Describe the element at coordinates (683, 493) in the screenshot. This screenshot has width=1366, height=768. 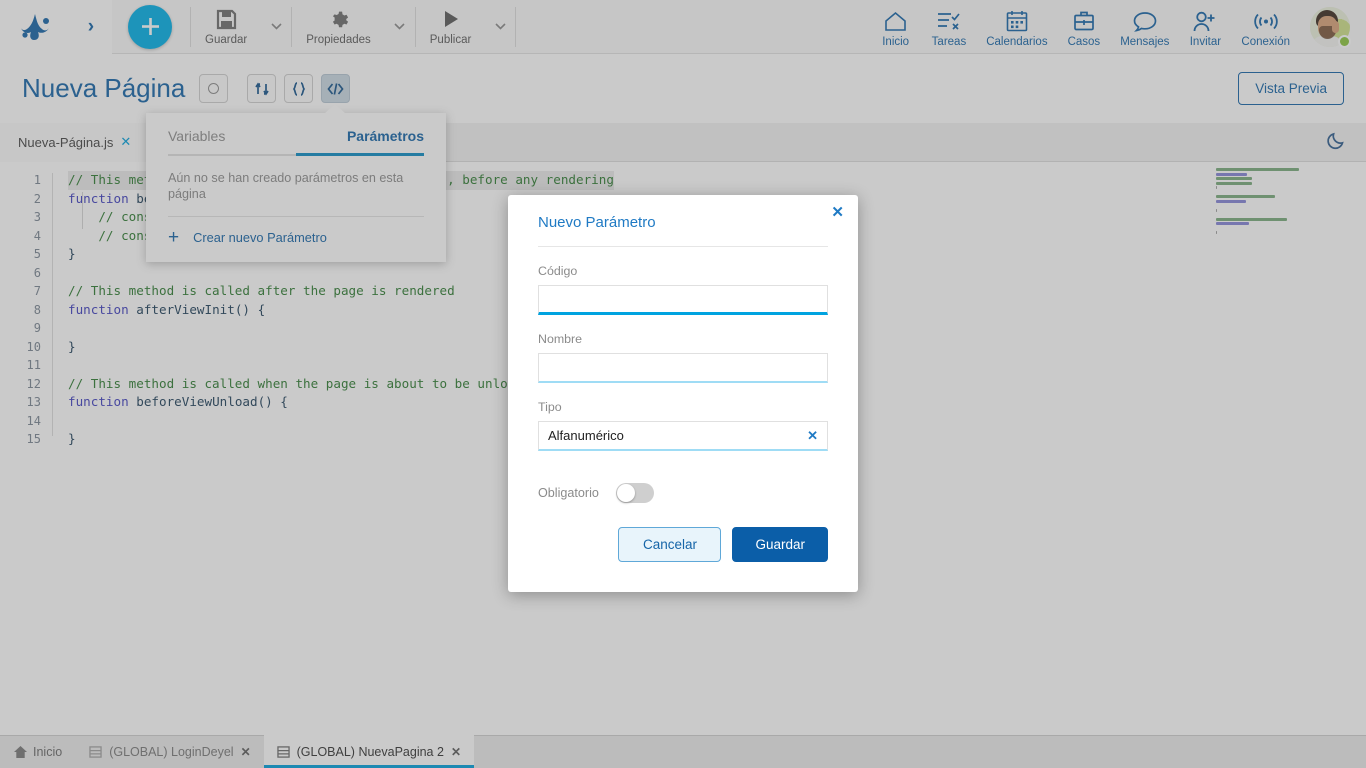
I see `obligatorio-field-group: Obligatorio` at that location.